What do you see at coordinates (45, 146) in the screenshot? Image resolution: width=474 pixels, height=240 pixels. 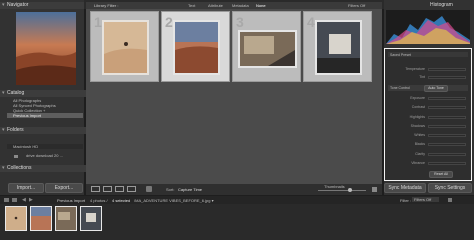 I see `volume-row: Macintosh HD` at bounding box center [45, 146].